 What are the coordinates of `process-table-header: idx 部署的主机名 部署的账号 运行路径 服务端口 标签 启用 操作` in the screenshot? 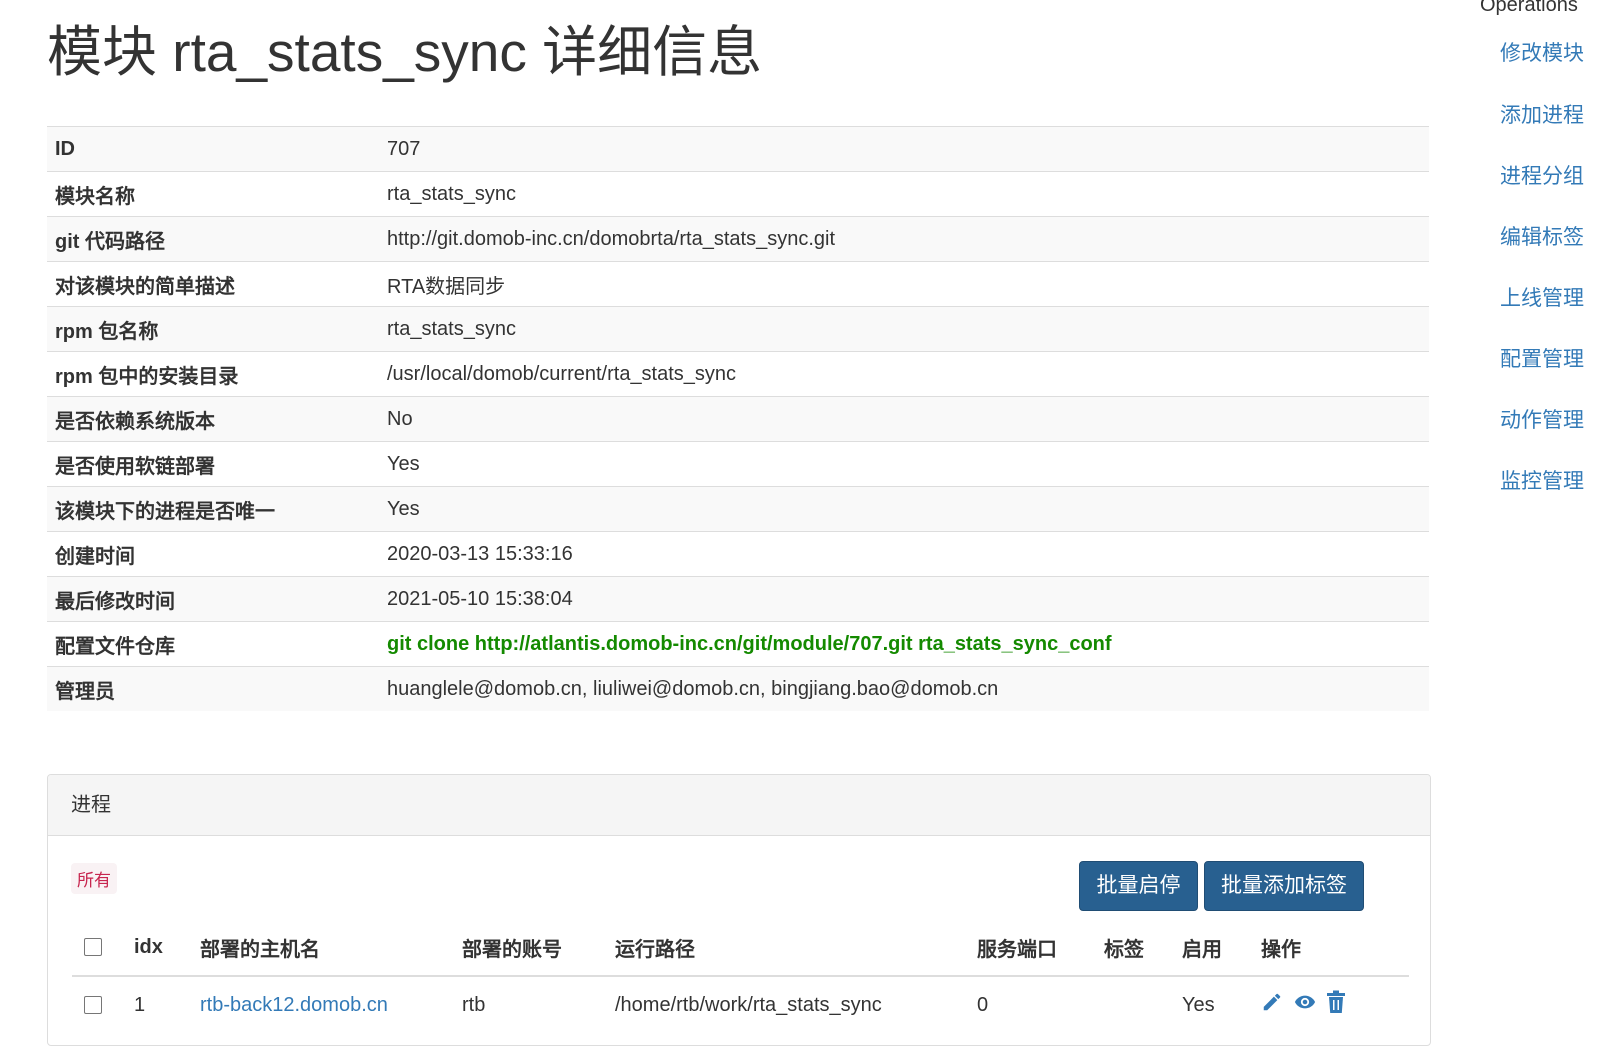 It's located at (740, 948).